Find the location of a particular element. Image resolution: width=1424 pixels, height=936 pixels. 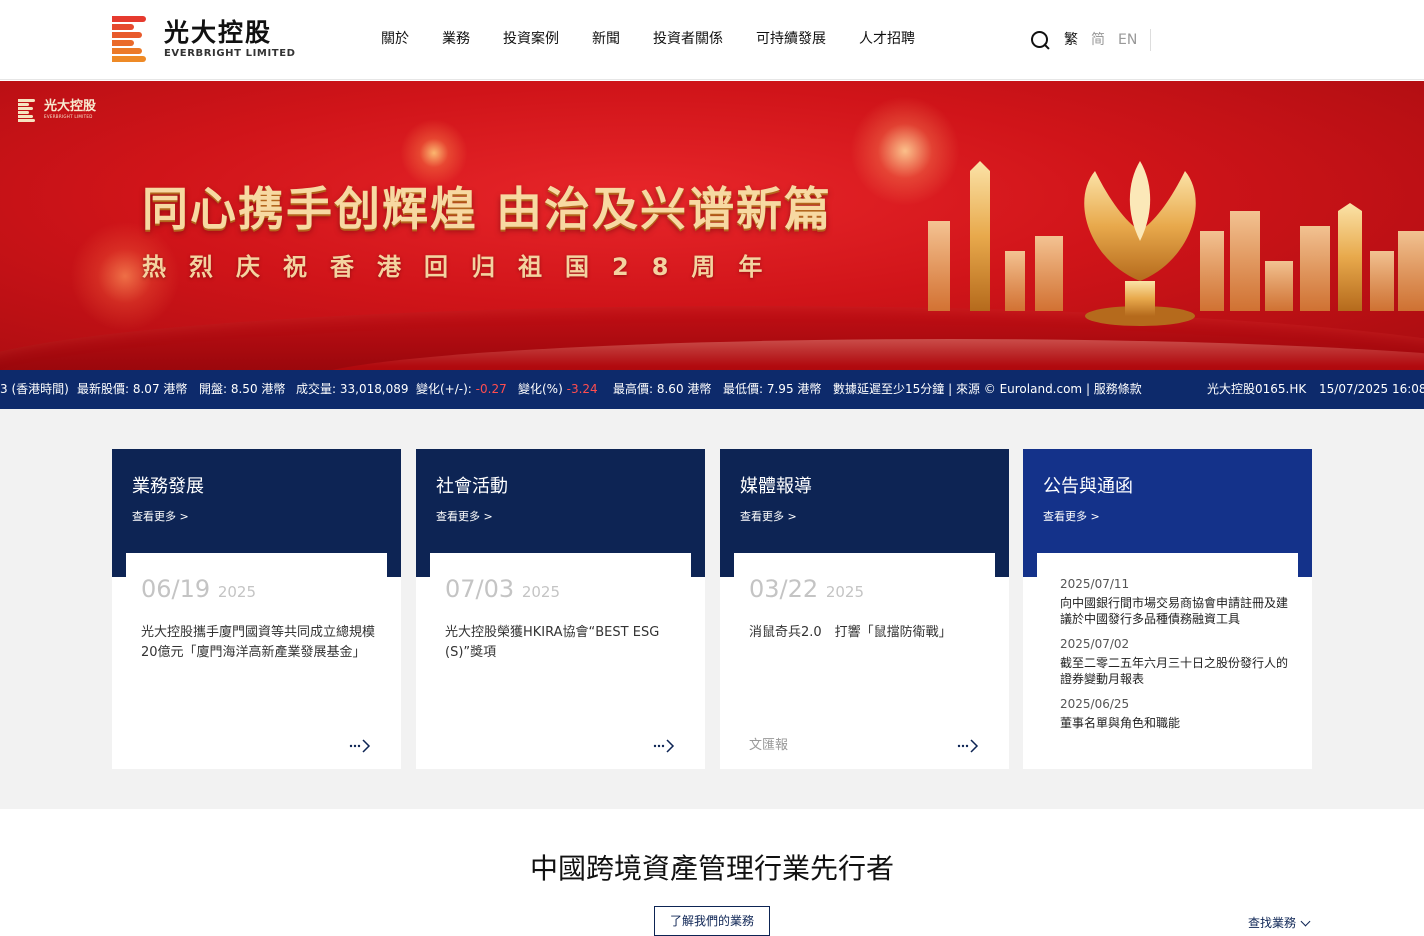

banner-logo-english: EVERBRIGHT LIMITED is located at coordinates (68, 116).